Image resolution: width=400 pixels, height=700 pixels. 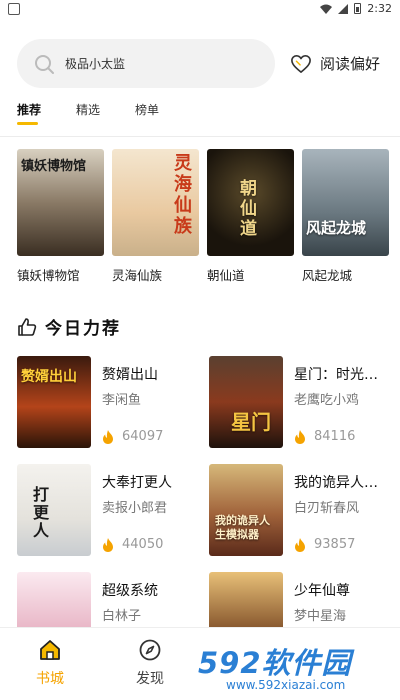 What do you see at coordinates (200, 10) in the screenshot?
I see `status-bar: 2:32` at bounding box center [200, 10].